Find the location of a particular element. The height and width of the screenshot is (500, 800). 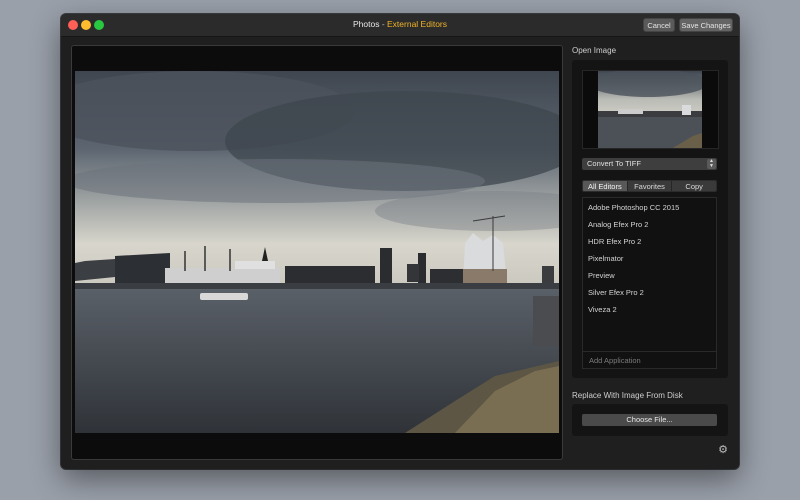

image-thumbnail is located at coordinates (650, 109).